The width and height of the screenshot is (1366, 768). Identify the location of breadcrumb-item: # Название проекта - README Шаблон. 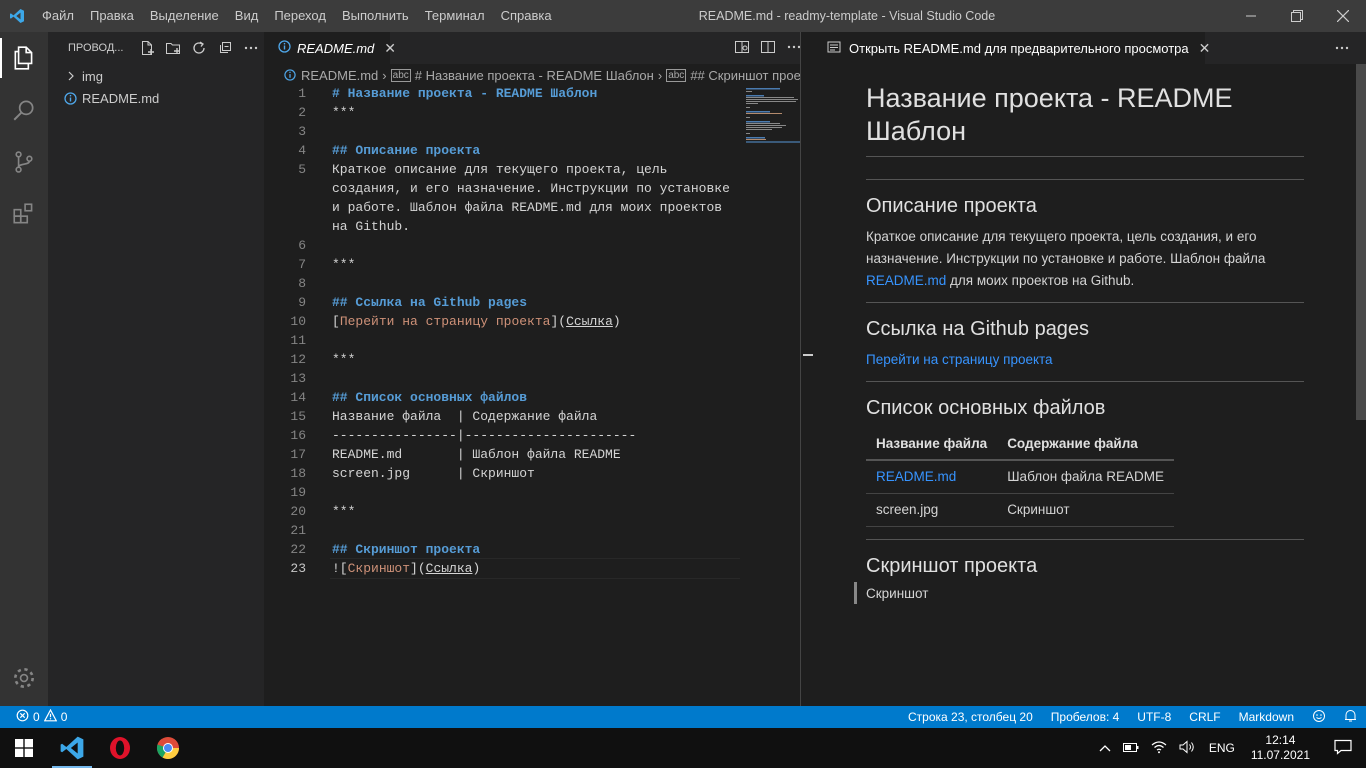
(534, 75).